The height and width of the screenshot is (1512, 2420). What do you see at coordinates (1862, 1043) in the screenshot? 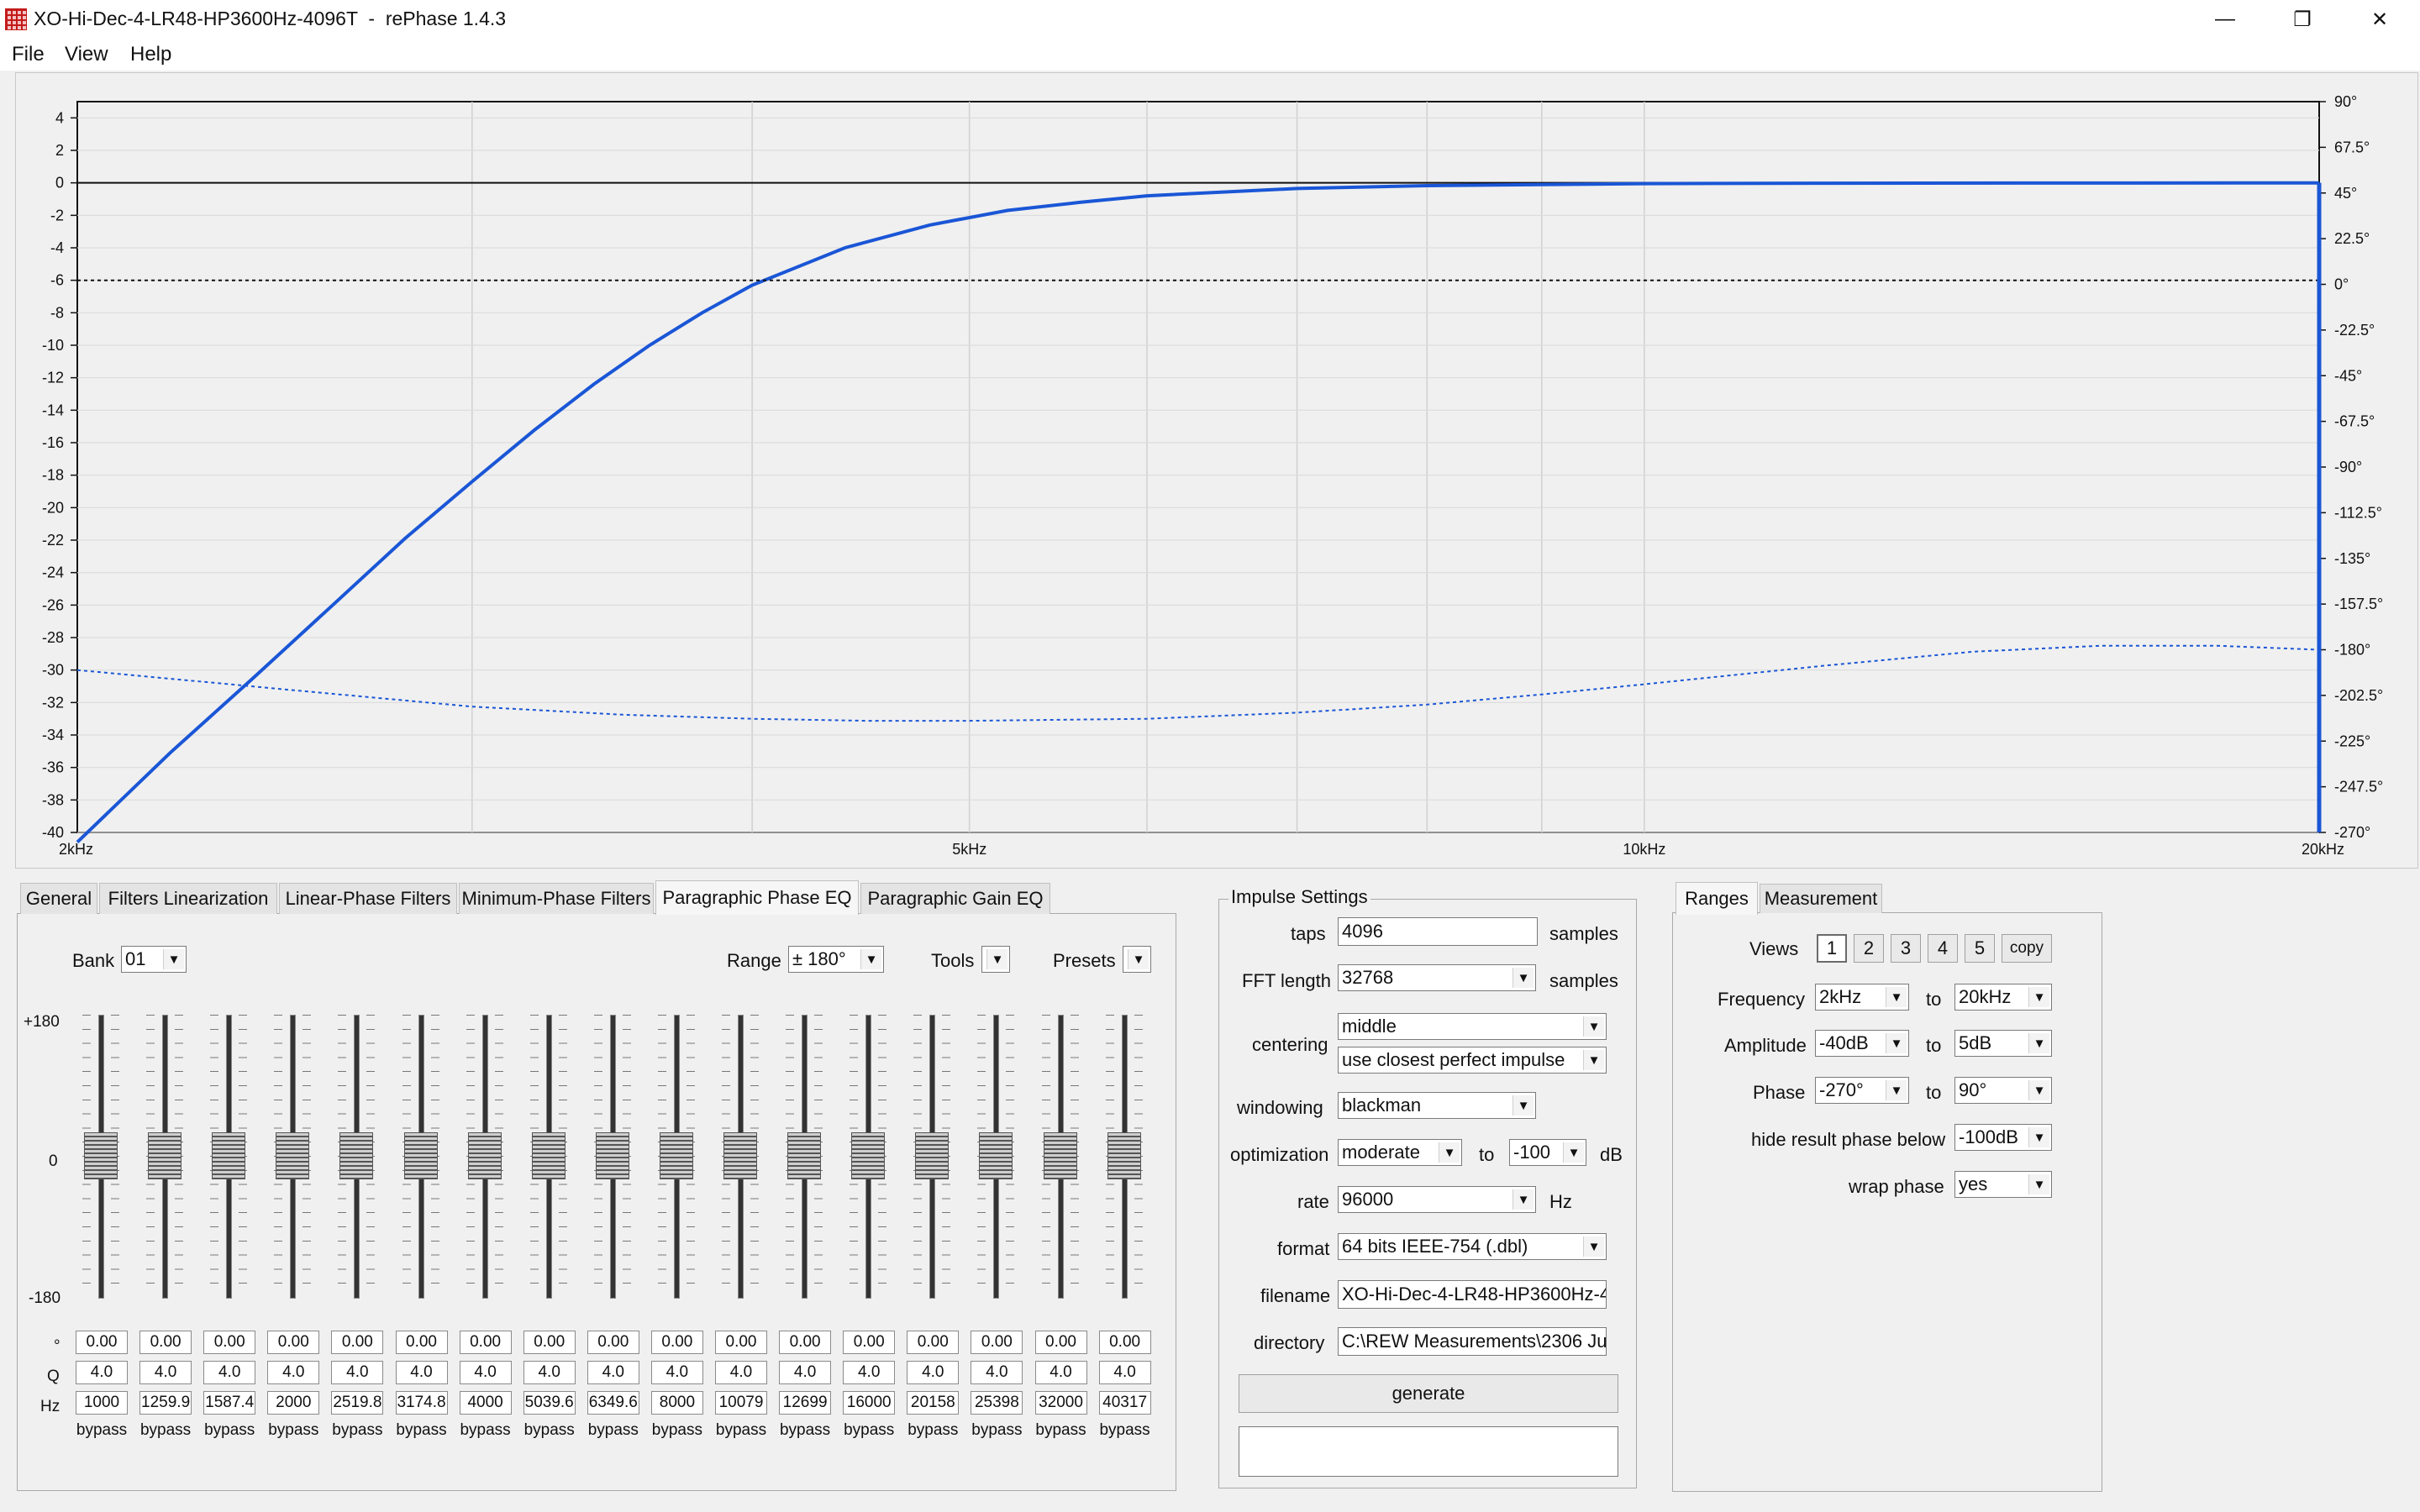
I see `amplitude-from-select: -40dB ▼` at bounding box center [1862, 1043].